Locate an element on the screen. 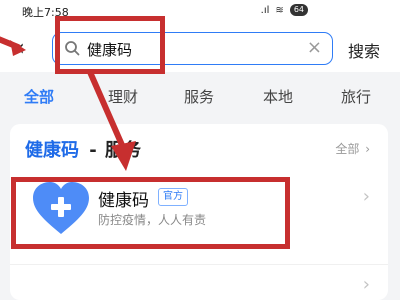  tab-services: 服务 is located at coordinates (199, 96).